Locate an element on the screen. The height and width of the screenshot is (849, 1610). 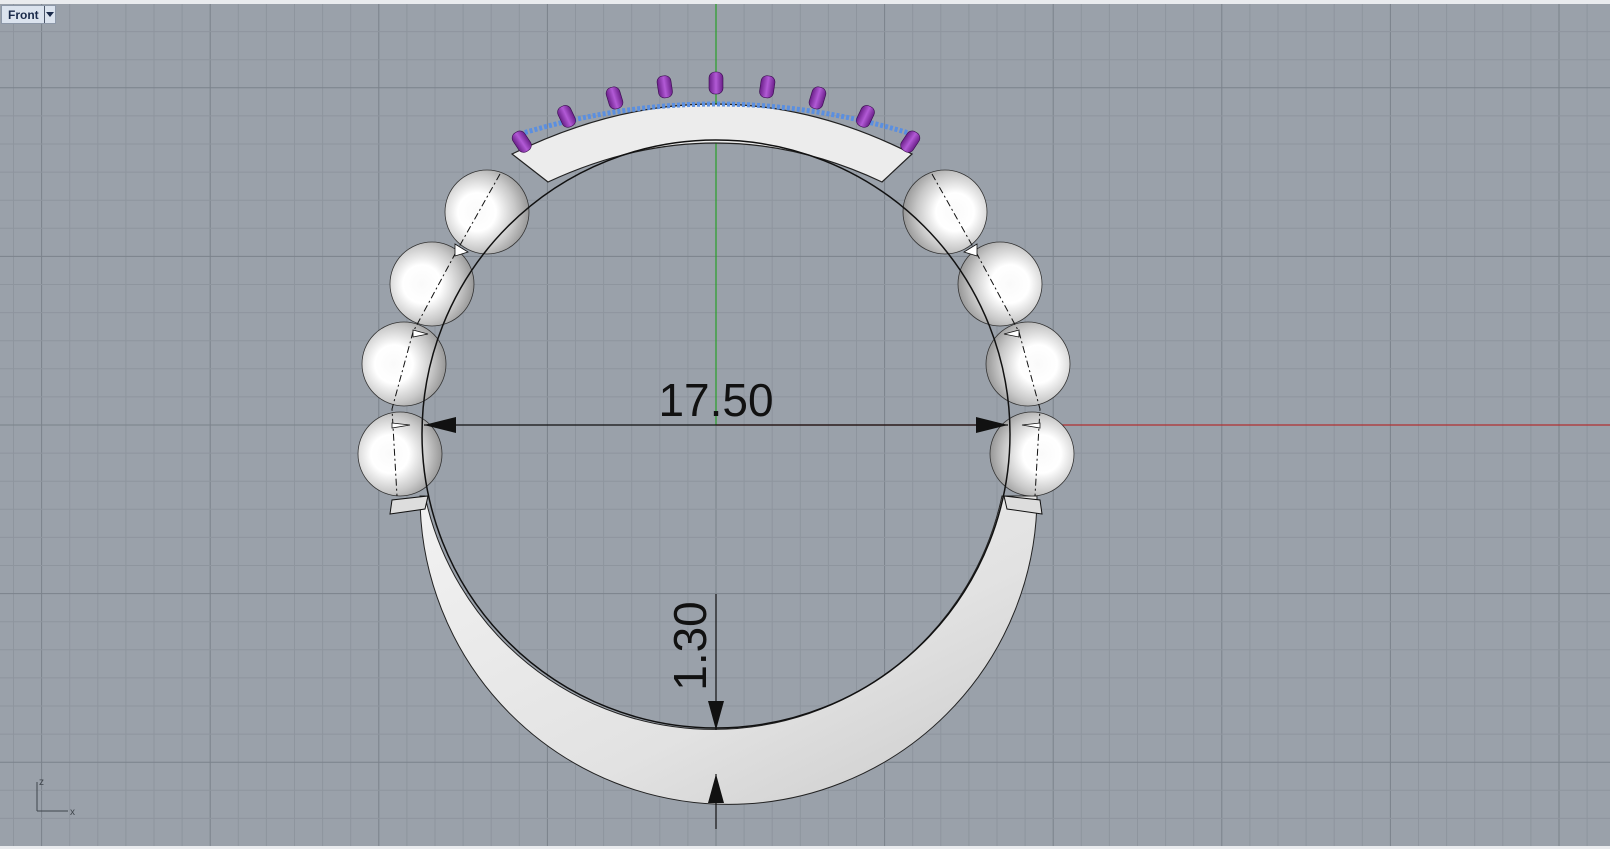
thickness-arrow-top is located at coordinates (716, 715).